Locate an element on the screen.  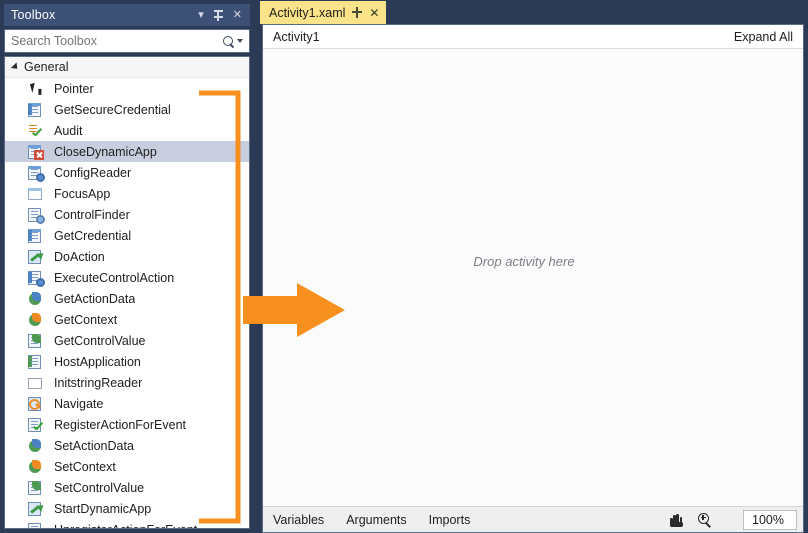
triangle-expanded-icon is located at coordinates (15, 67).